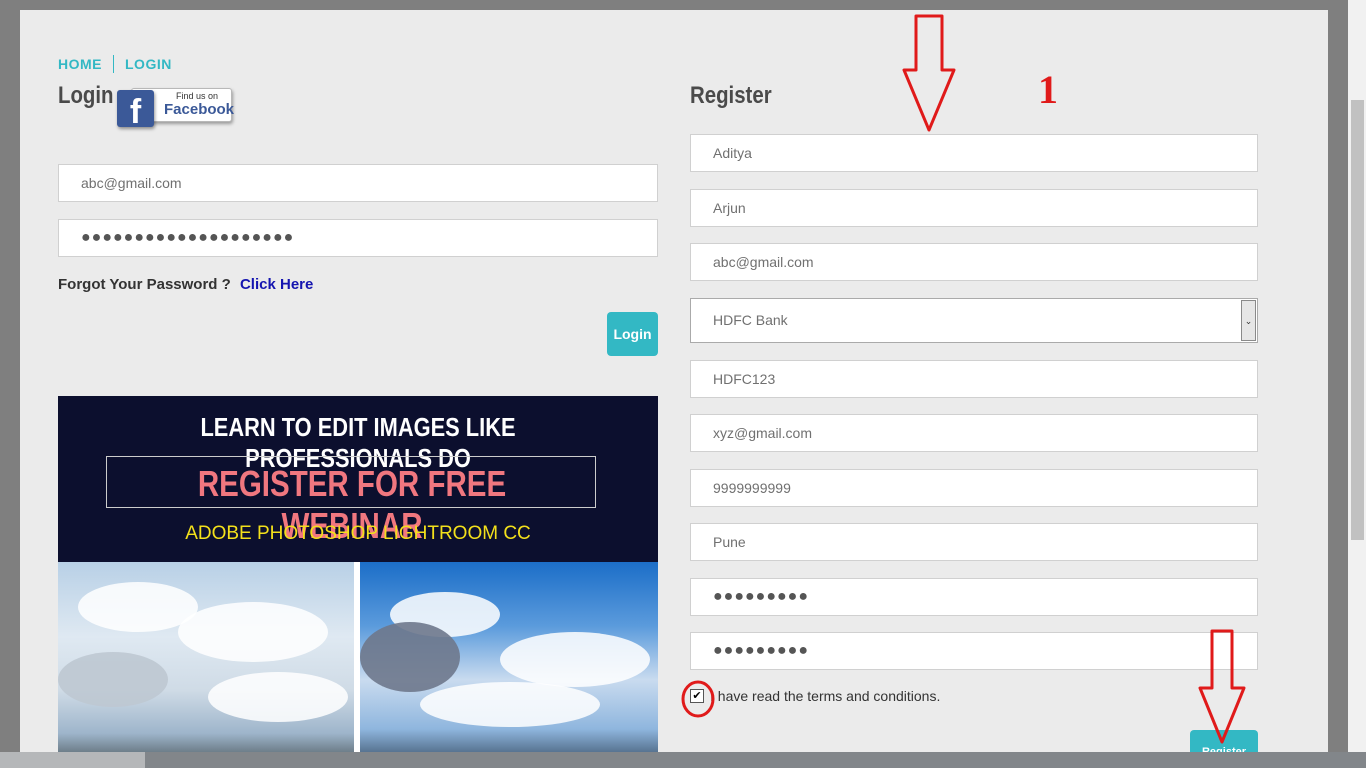  I want to click on horizontal-scrollbar, so click(683, 760).